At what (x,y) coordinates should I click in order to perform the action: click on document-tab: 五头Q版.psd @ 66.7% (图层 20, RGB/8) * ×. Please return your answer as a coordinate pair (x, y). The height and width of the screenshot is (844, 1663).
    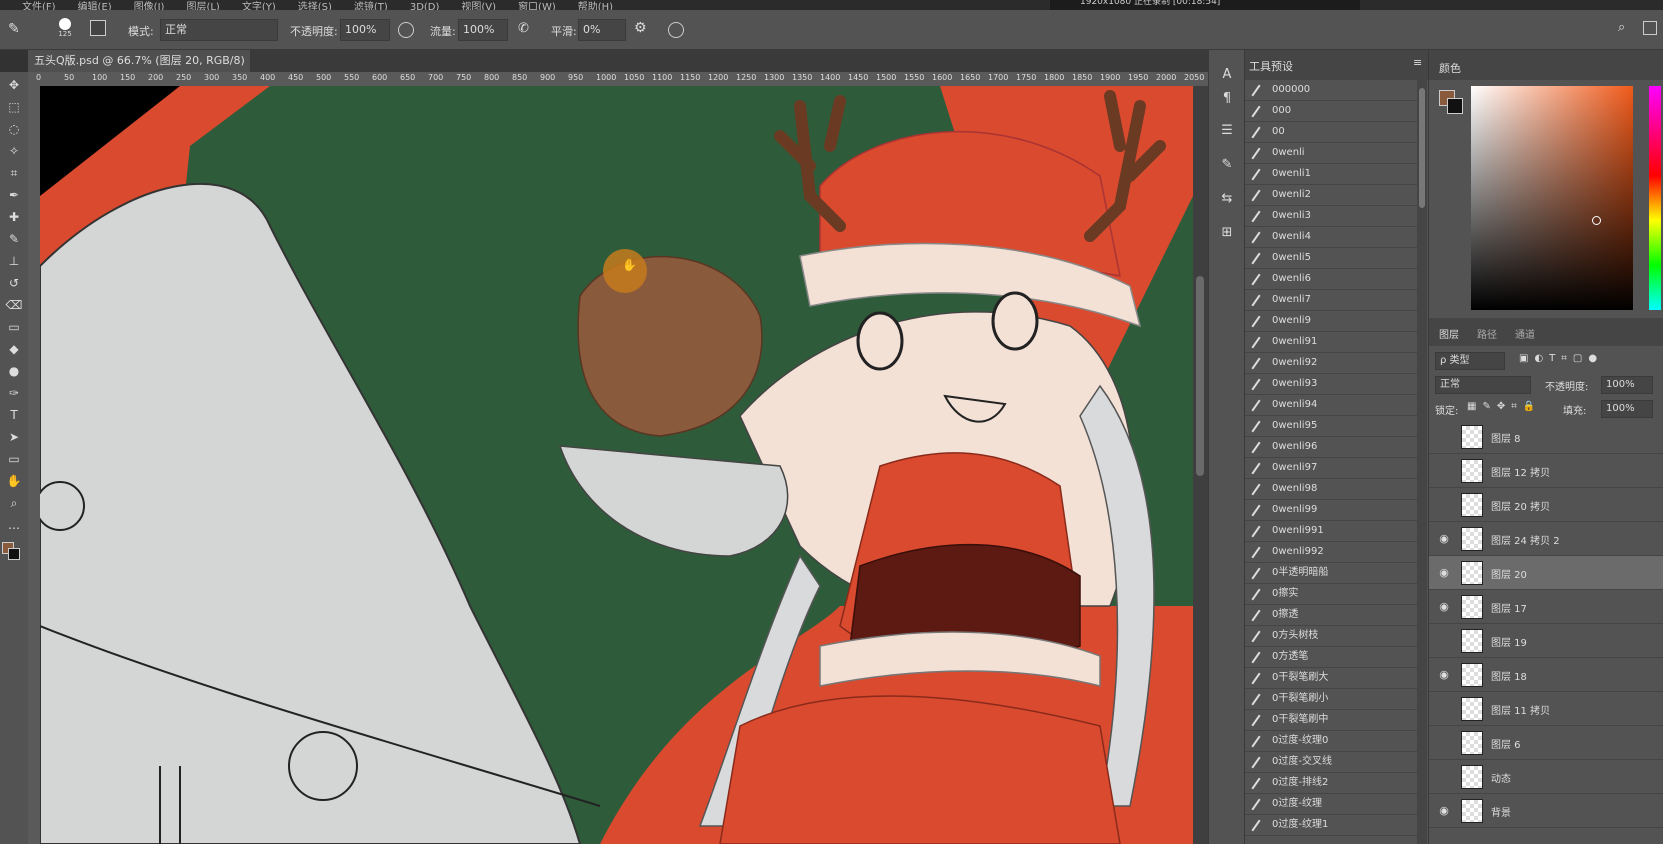
    Looking at the image, I should click on (139, 69).